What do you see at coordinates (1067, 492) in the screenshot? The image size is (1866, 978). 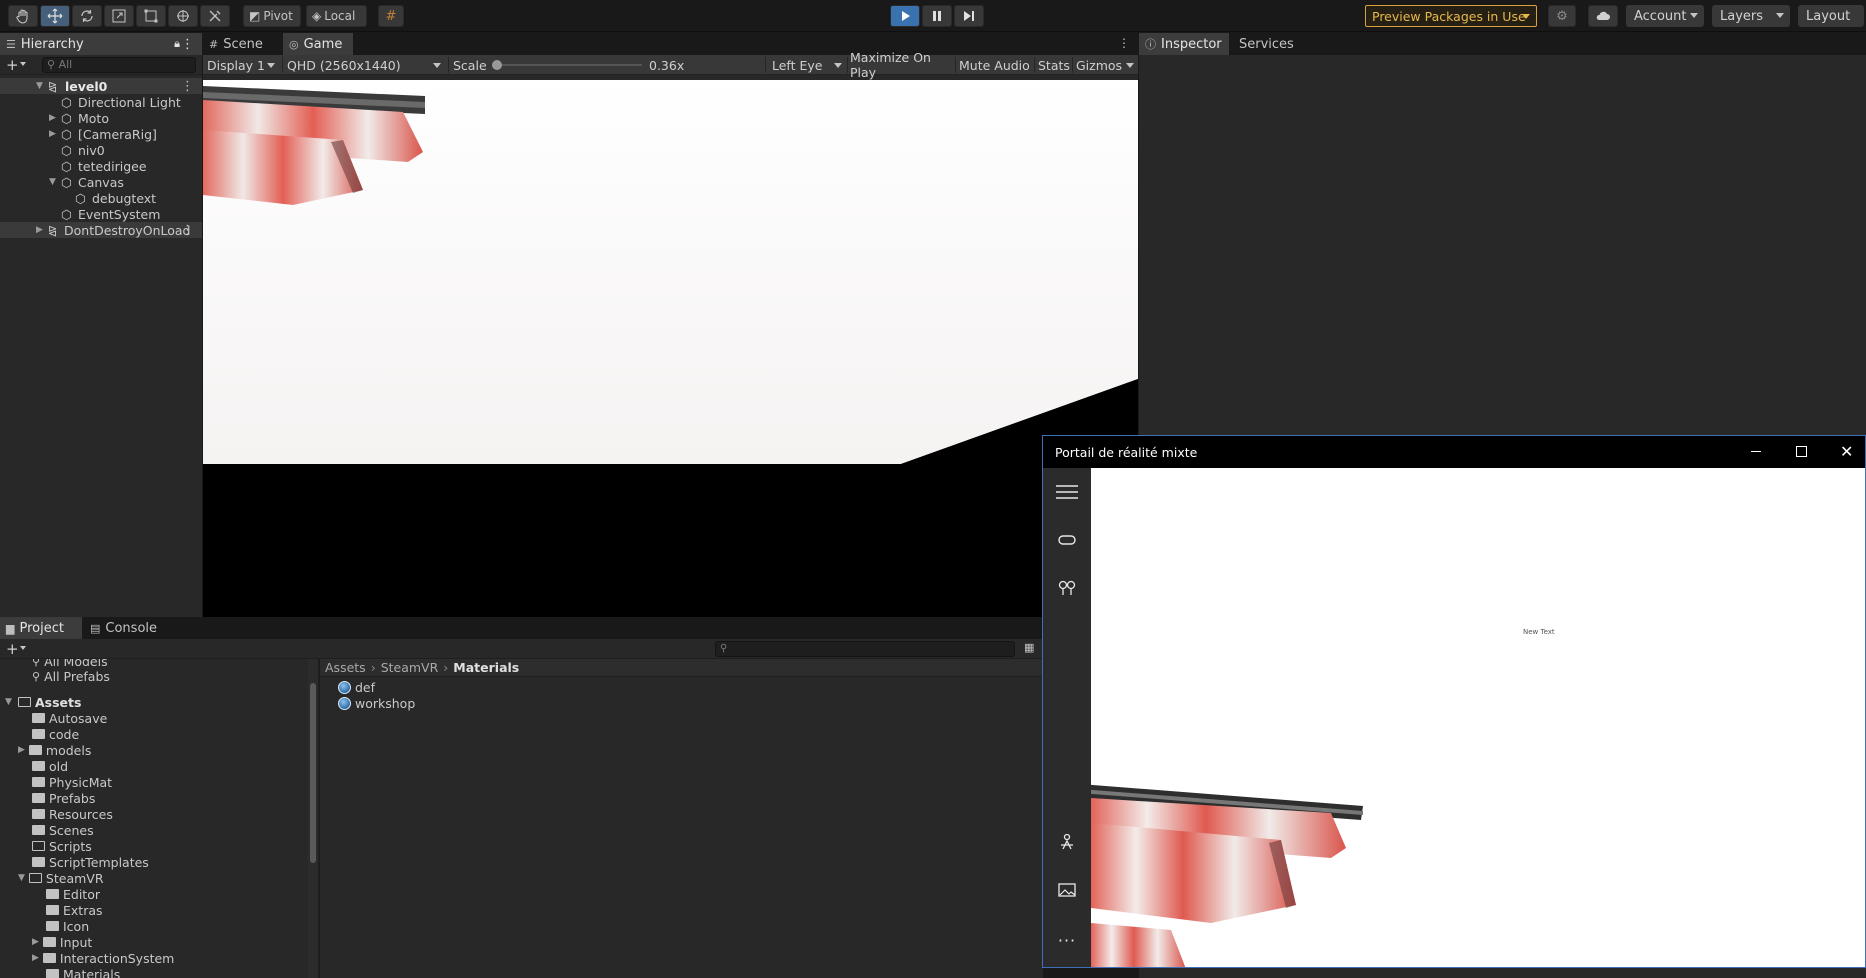 I see `hamburger-menu-icon` at bounding box center [1067, 492].